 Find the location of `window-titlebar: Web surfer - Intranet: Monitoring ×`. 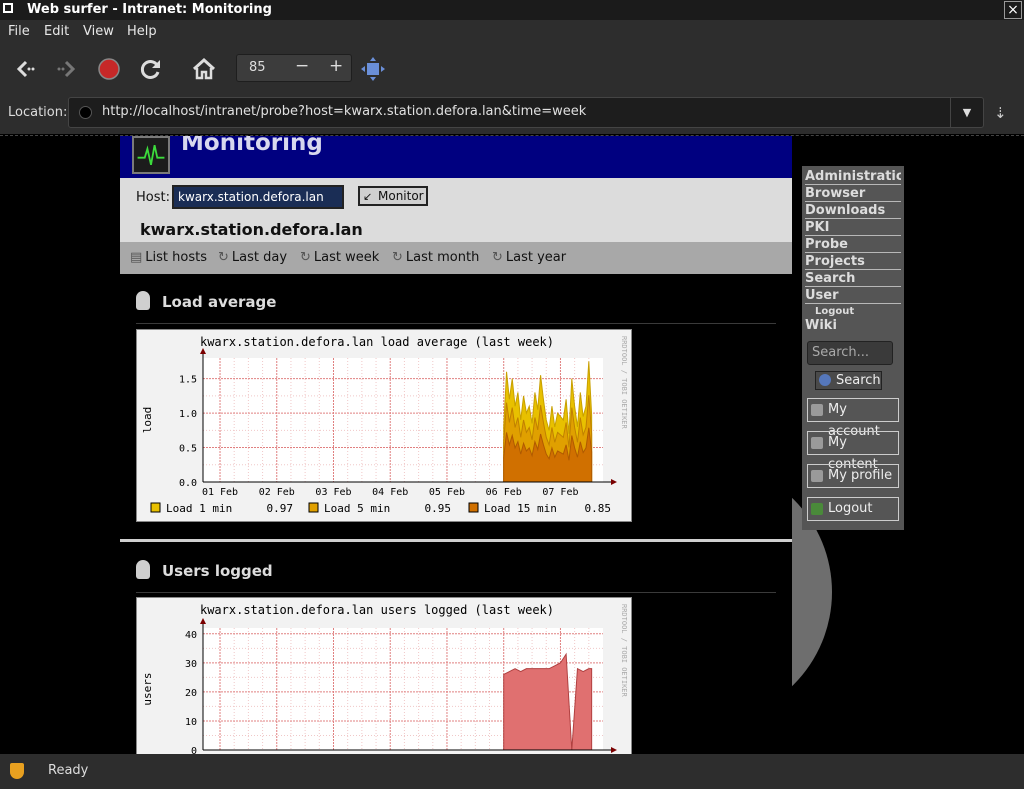

window-titlebar: Web surfer - Intranet: Monitoring × is located at coordinates (512, 10).